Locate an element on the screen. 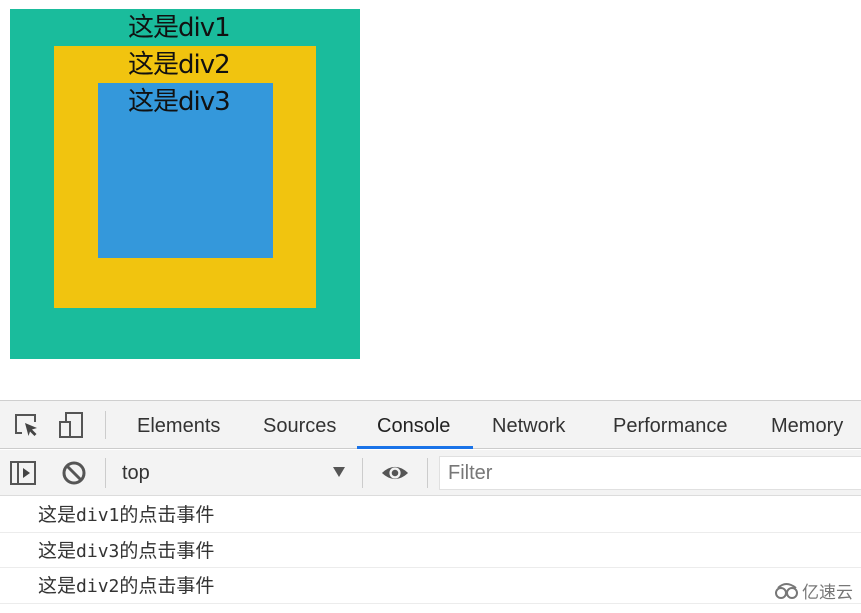 The height and width of the screenshot is (613, 861). clear-console-icon is located at coordinates (74, 473).